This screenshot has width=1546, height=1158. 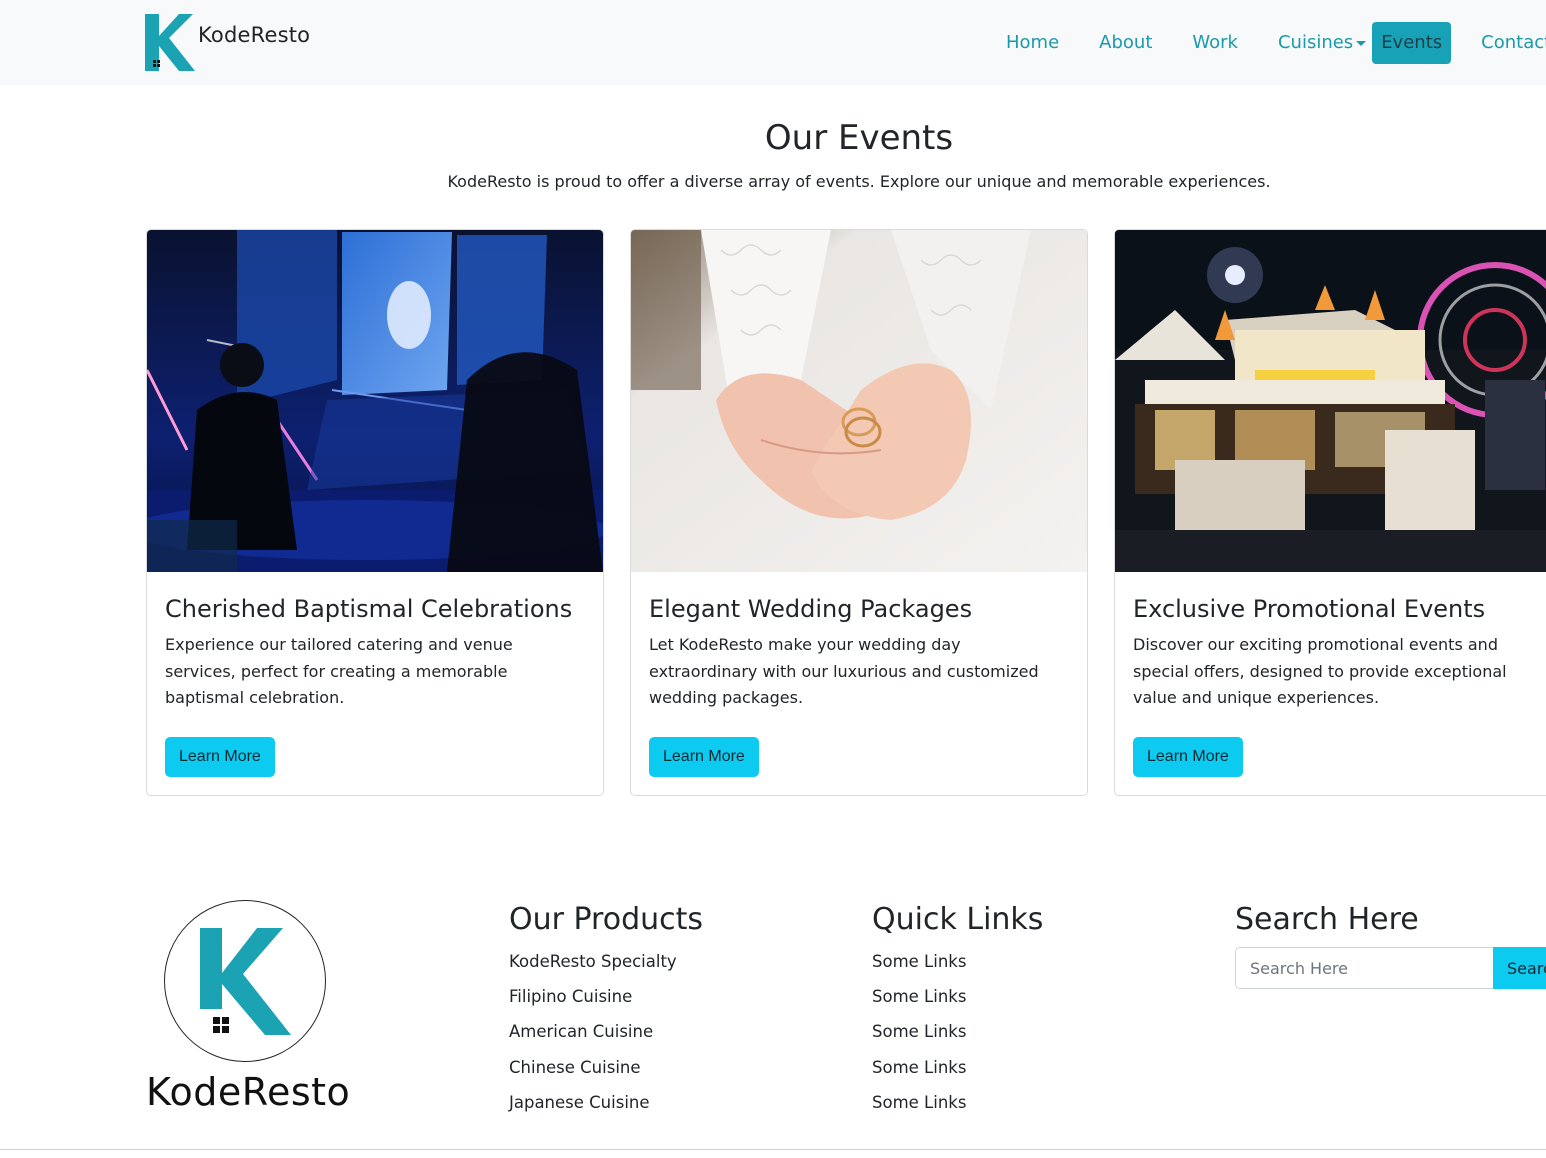 I want to click on search-group: Search, so click(x=1390, y=968).